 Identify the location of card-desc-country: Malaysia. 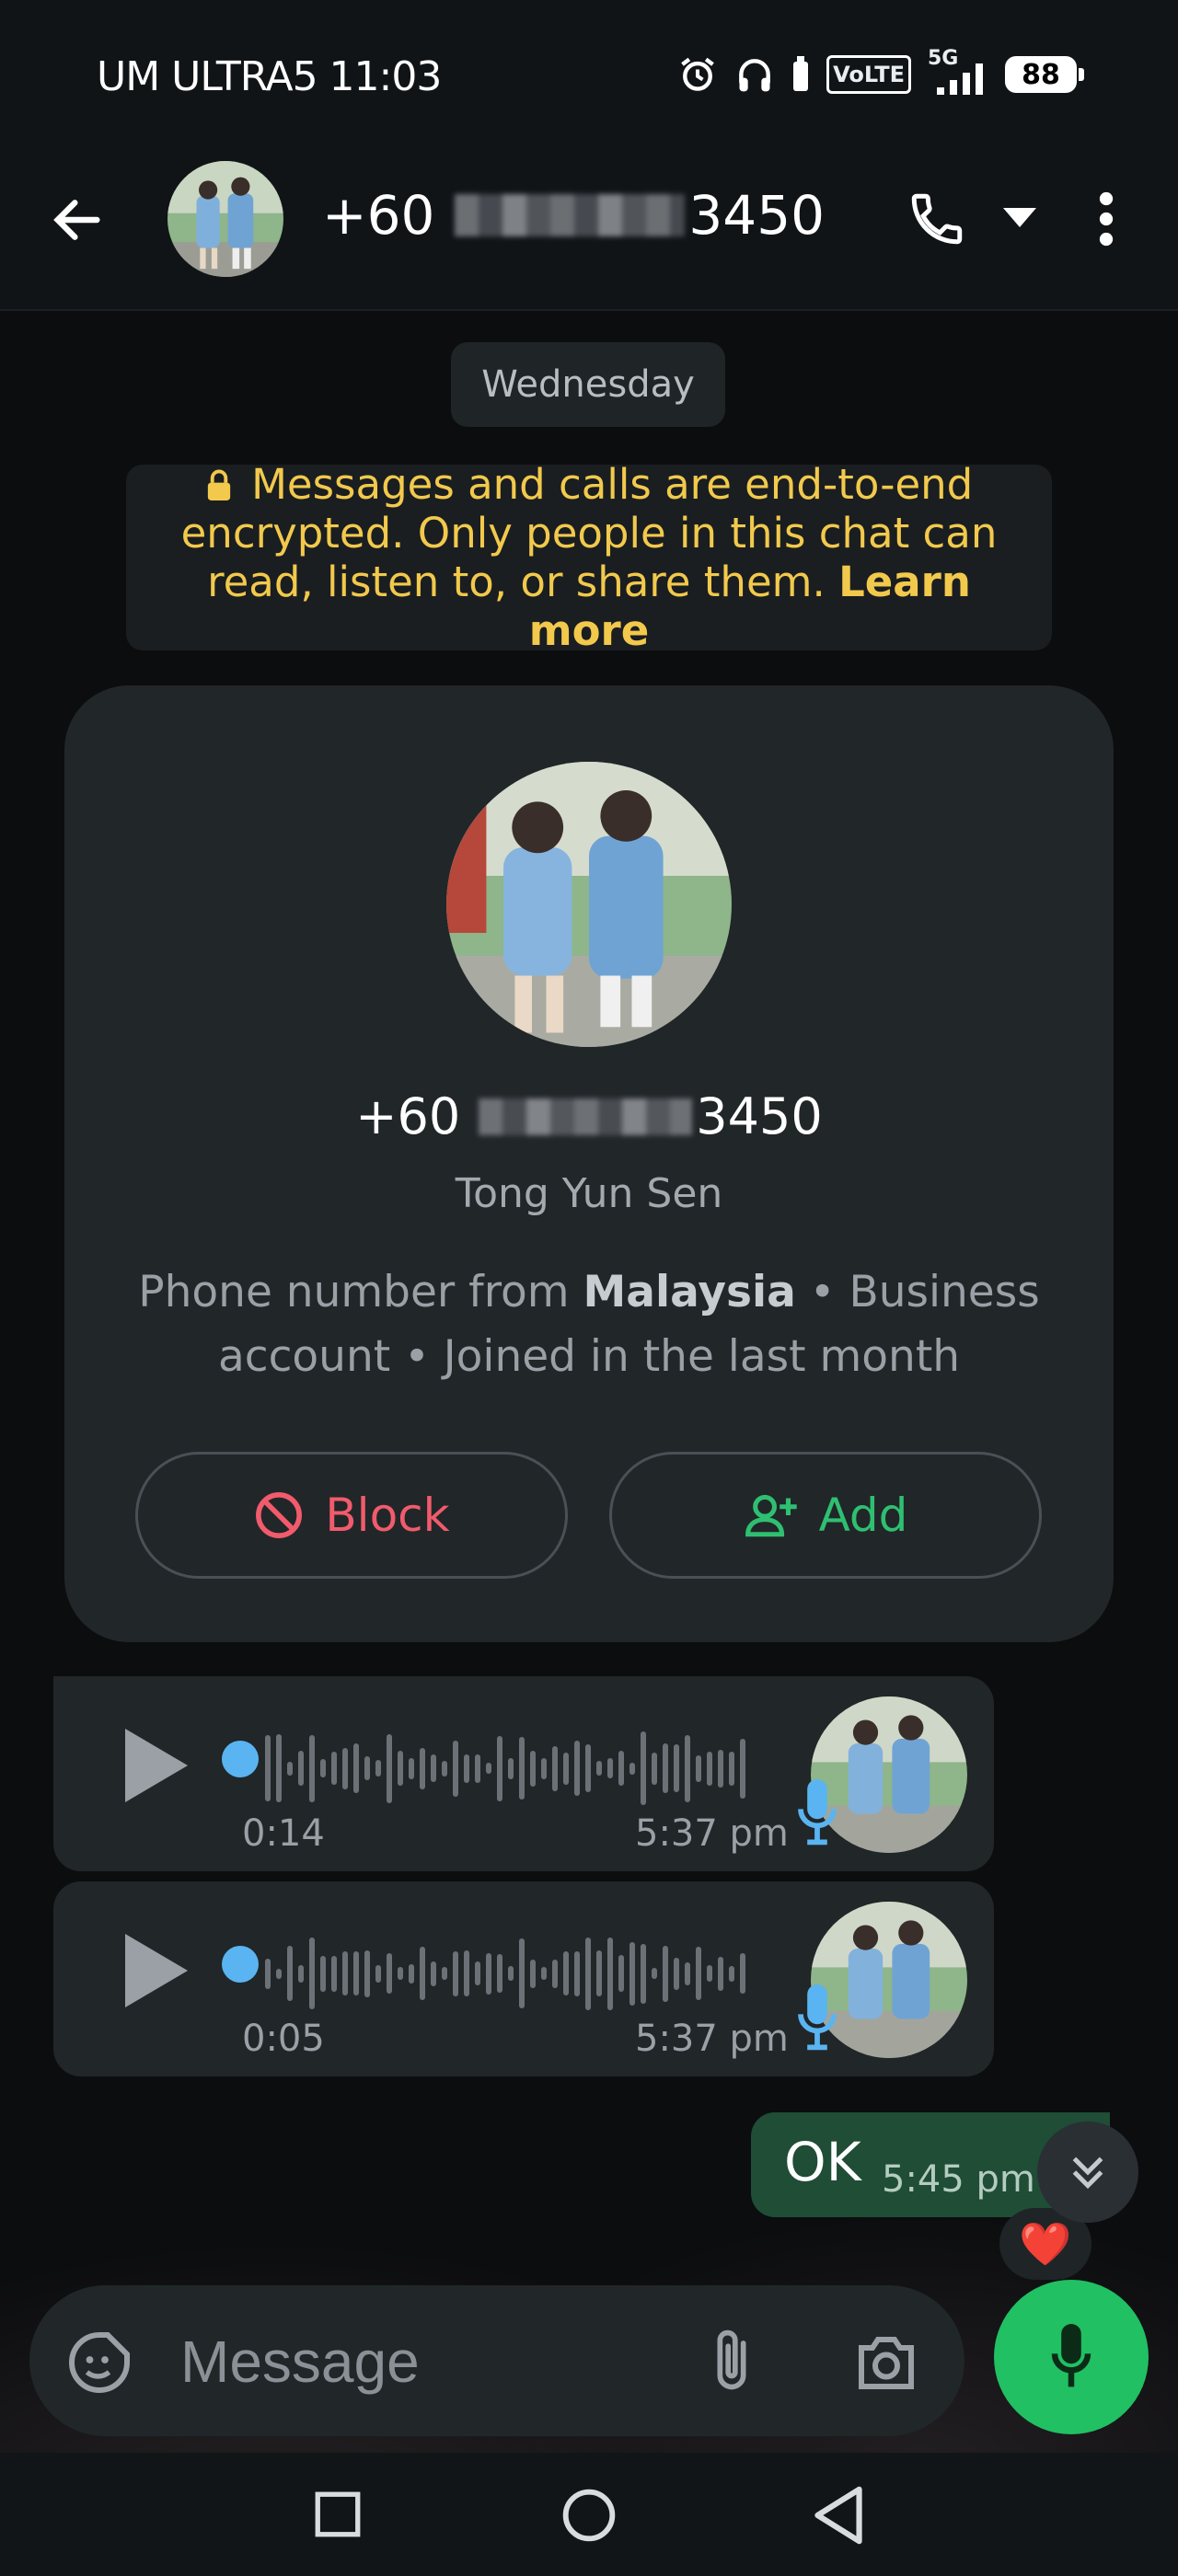
(689, 1292).